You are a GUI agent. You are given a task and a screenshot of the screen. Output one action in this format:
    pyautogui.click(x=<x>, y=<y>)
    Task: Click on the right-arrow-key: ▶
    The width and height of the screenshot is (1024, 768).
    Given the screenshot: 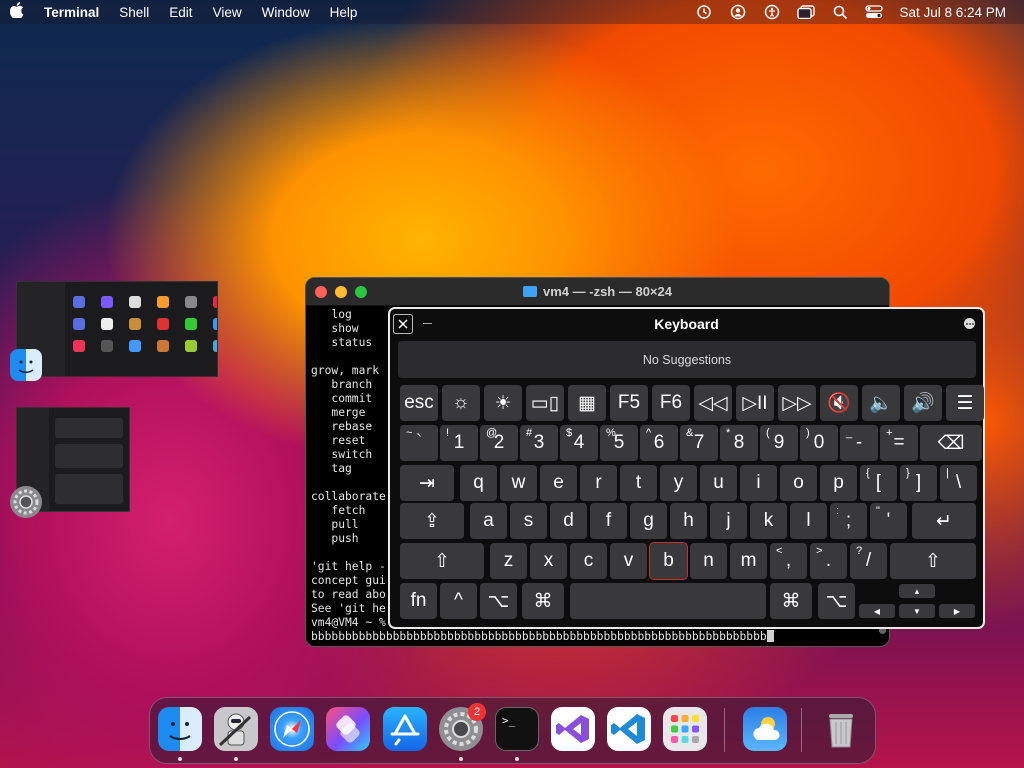 What is the action you would take?
    pyautogui.click(x=957, y=611)
    